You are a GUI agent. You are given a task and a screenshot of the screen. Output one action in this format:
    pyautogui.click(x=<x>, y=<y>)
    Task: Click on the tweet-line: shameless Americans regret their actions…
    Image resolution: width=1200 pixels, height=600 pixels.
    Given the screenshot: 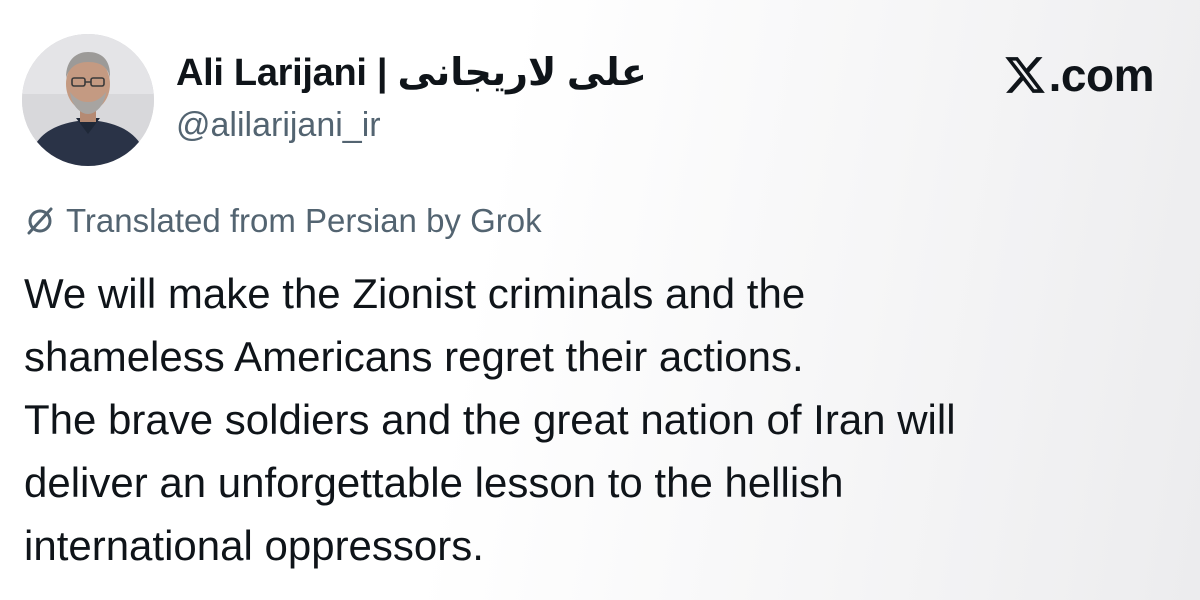 What is the action you would take?
    pyautogui.click(x=414, y=356)
    